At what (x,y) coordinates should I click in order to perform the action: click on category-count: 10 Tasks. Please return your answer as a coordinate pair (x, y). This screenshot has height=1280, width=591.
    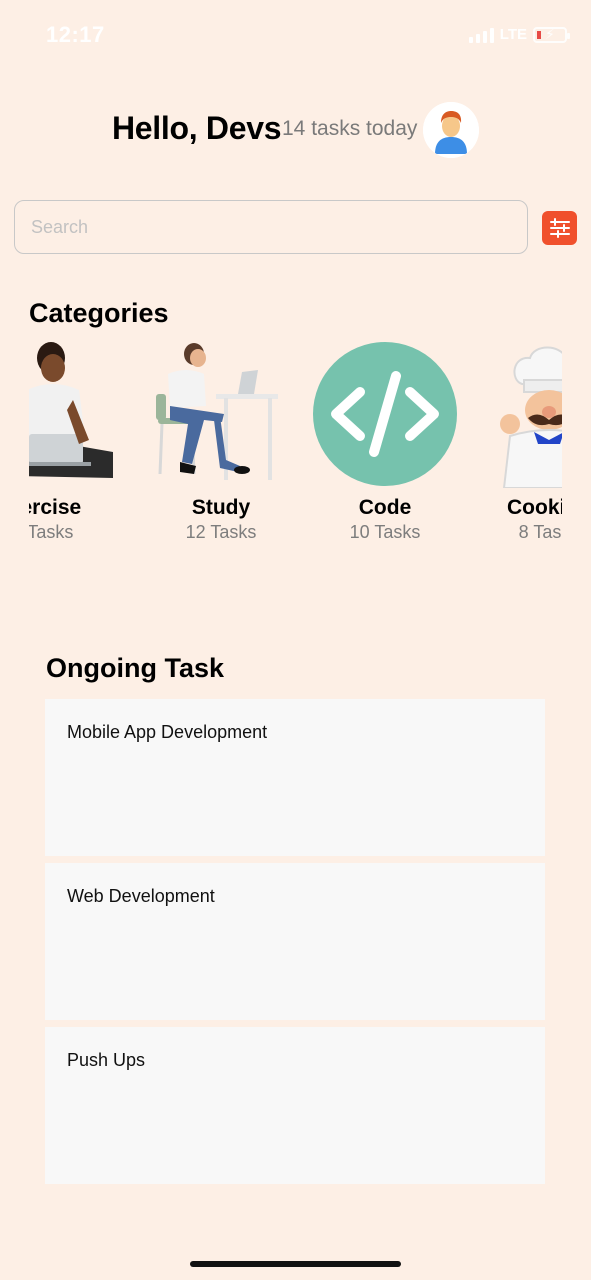
    Looking at the image, I should click on (385, 532).